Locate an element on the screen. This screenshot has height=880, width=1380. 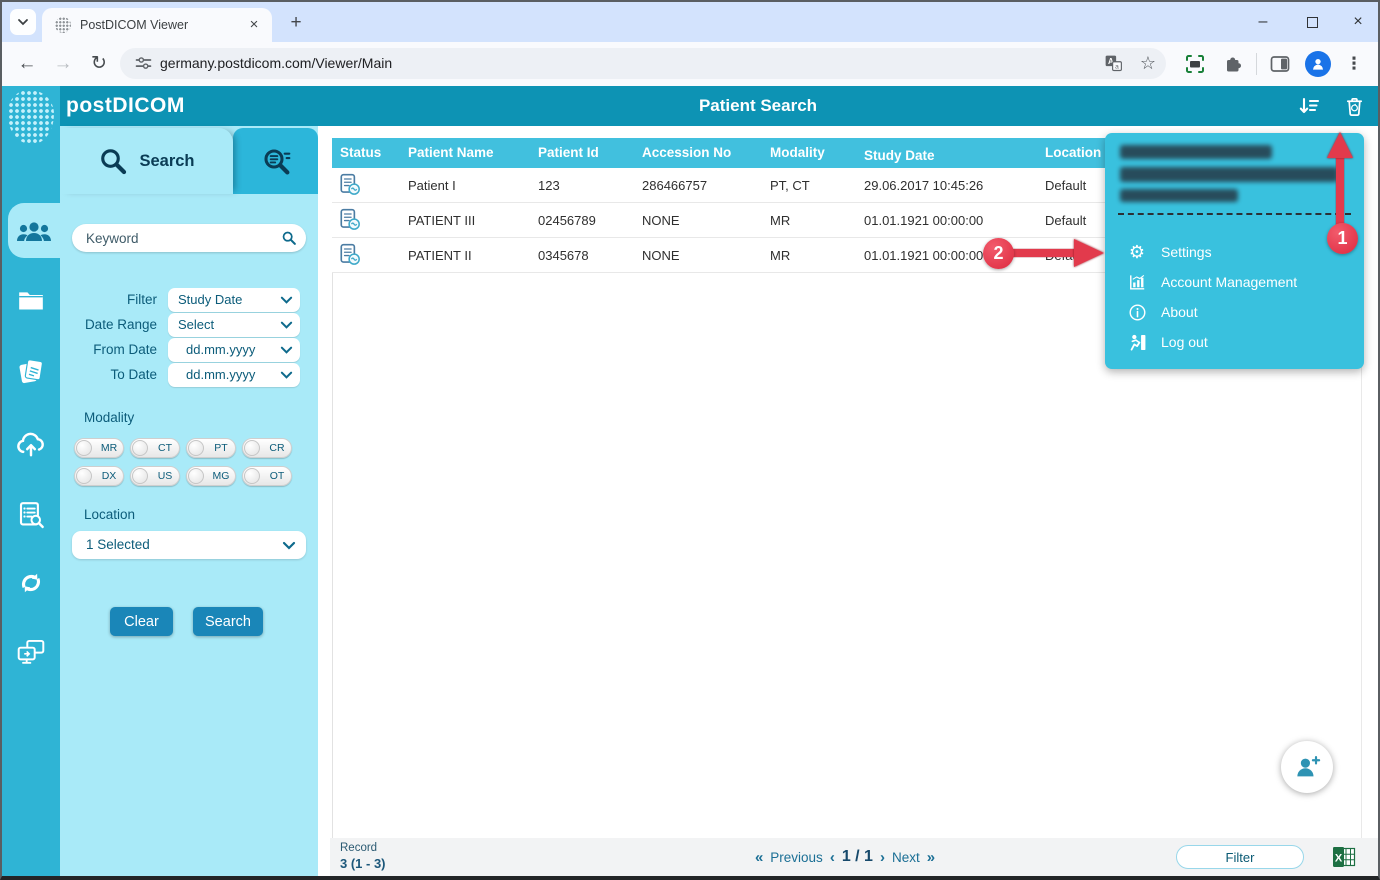
from-date-select: dd.mm.yyyy is located at coordinates (234, 350).